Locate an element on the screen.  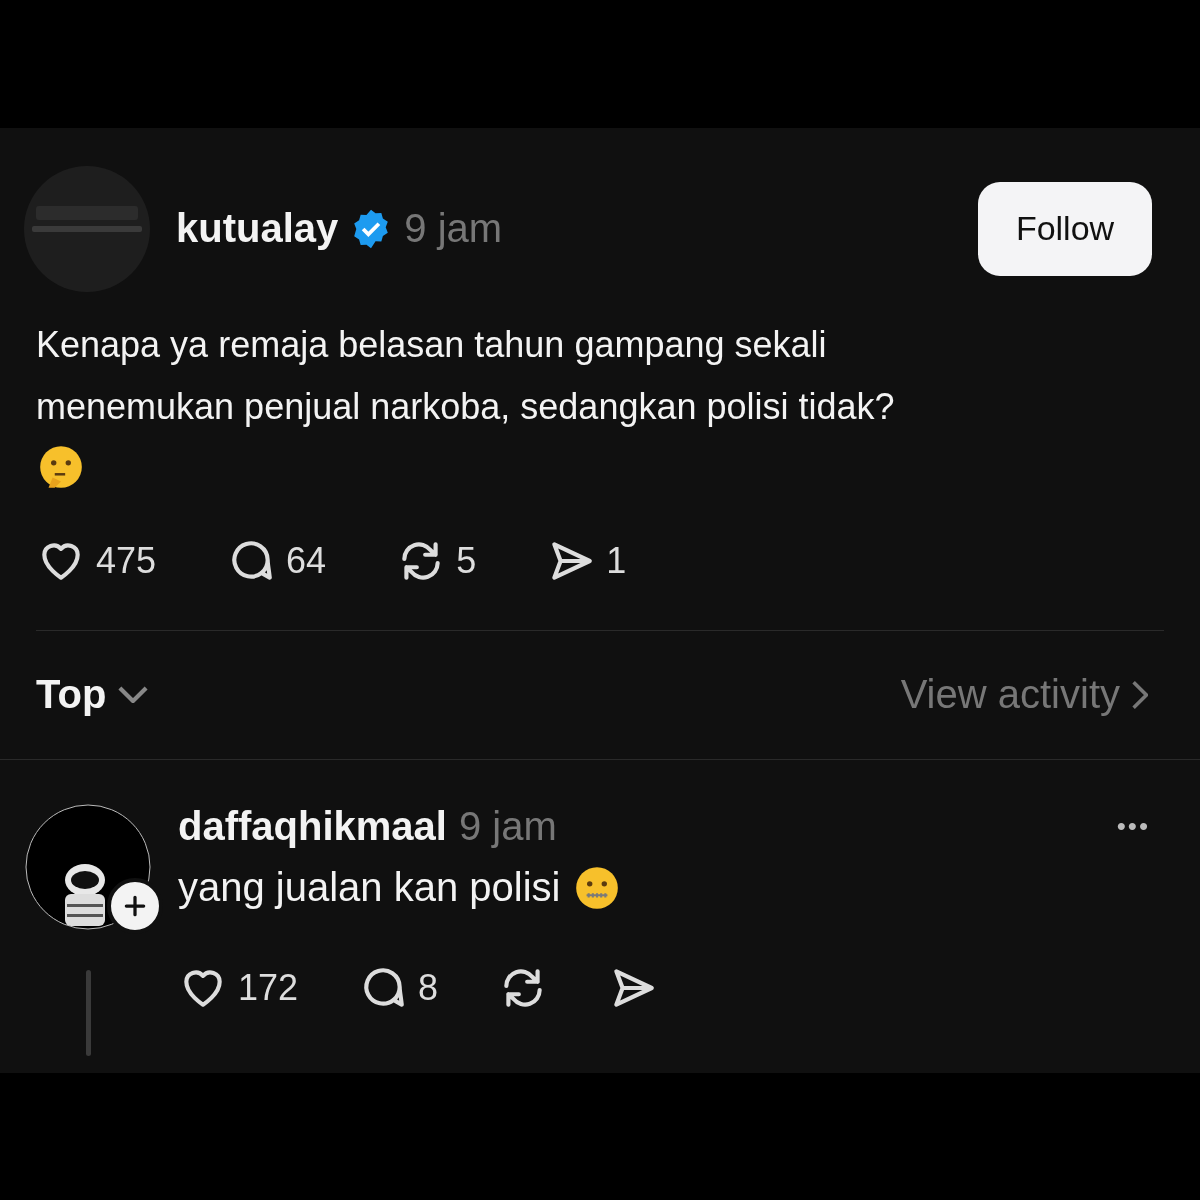
sort-dropdown: Top is located at coordinates (92, 694).